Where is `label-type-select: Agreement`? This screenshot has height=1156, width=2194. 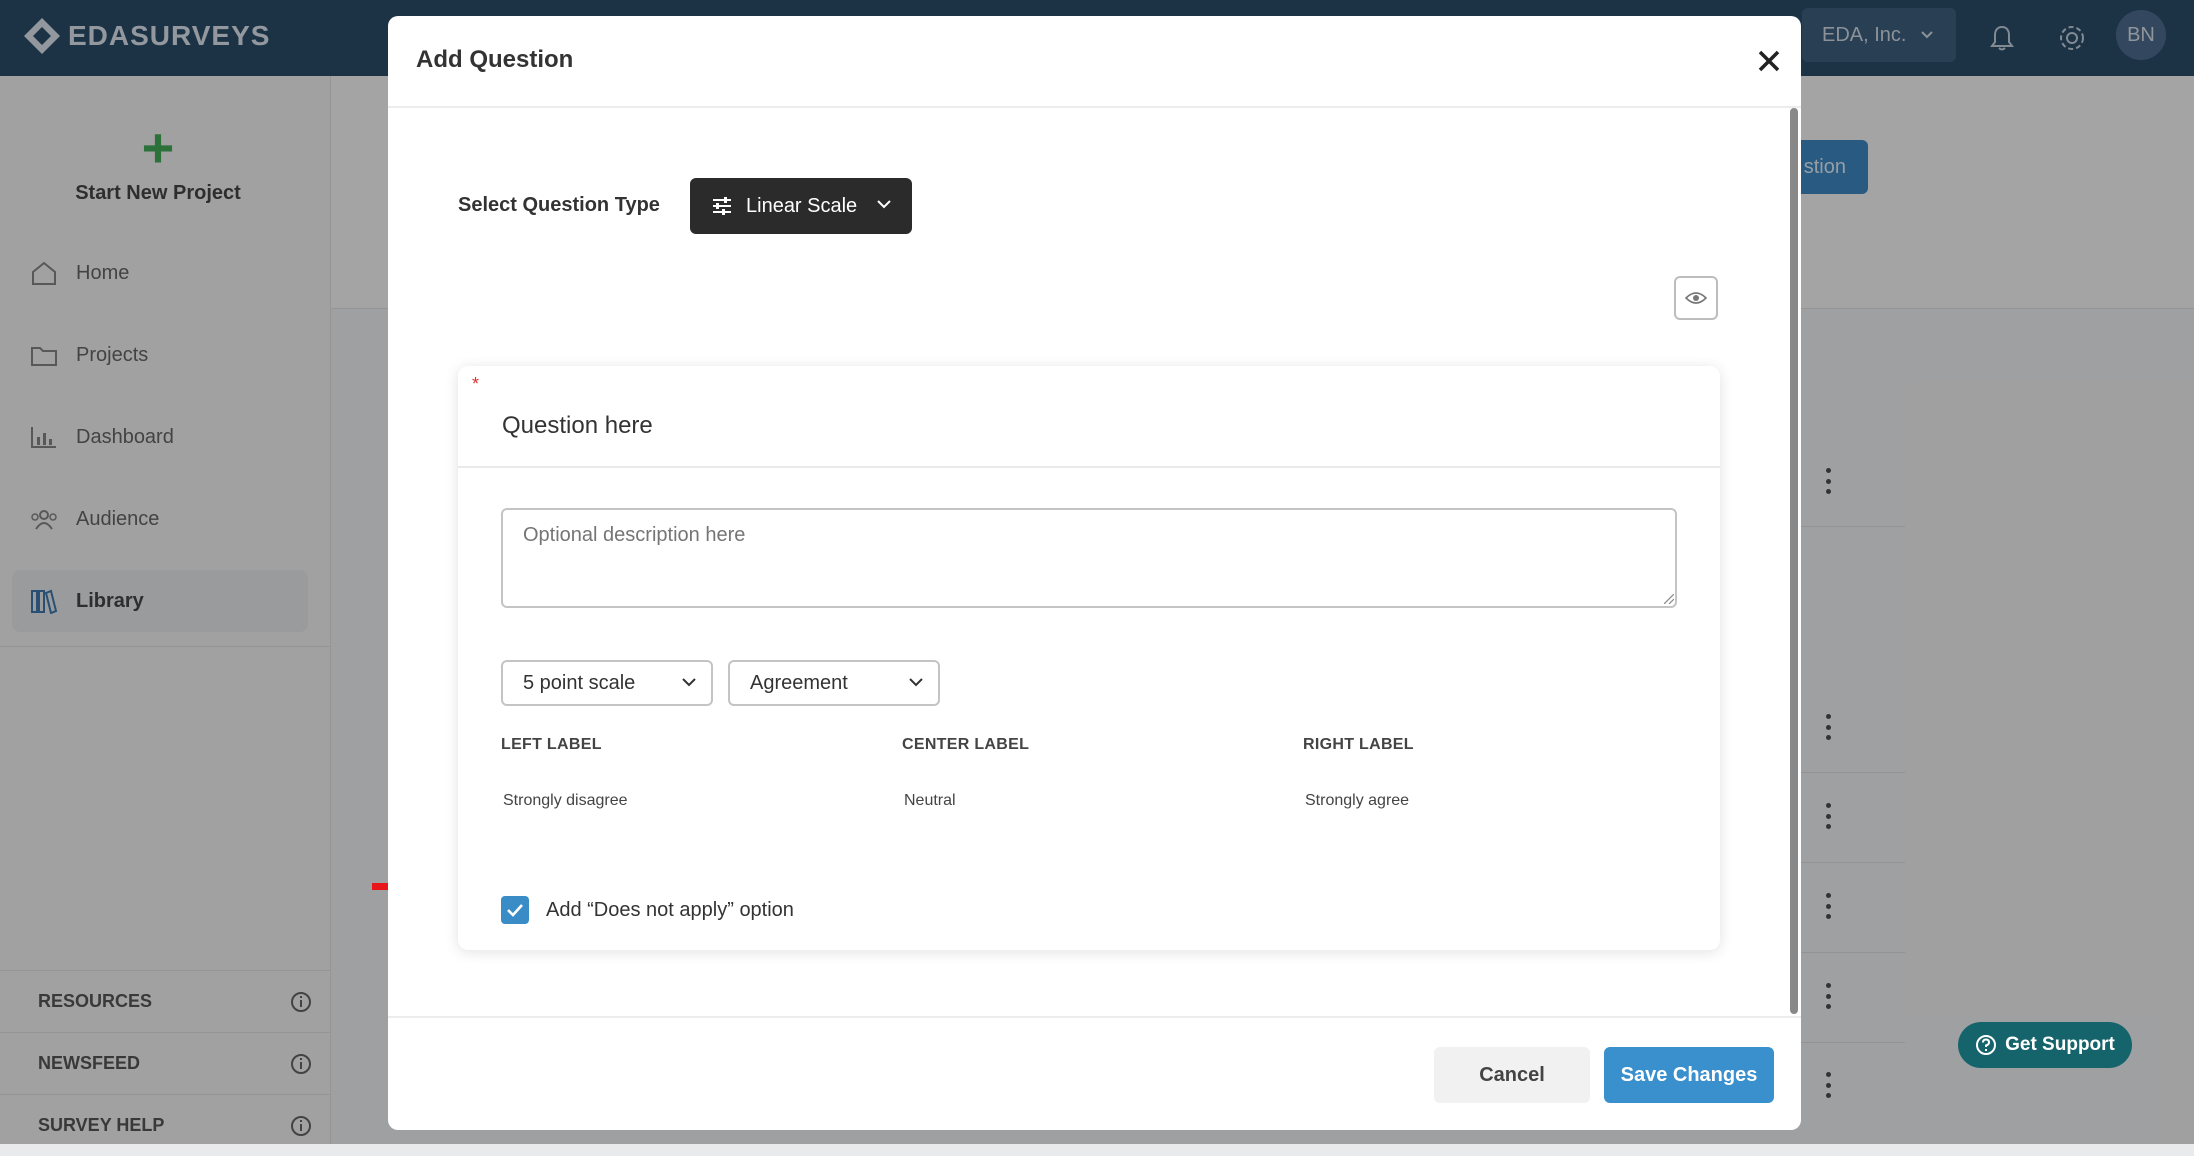 label-type-select: Agreement is located at coordinates (834, 683).